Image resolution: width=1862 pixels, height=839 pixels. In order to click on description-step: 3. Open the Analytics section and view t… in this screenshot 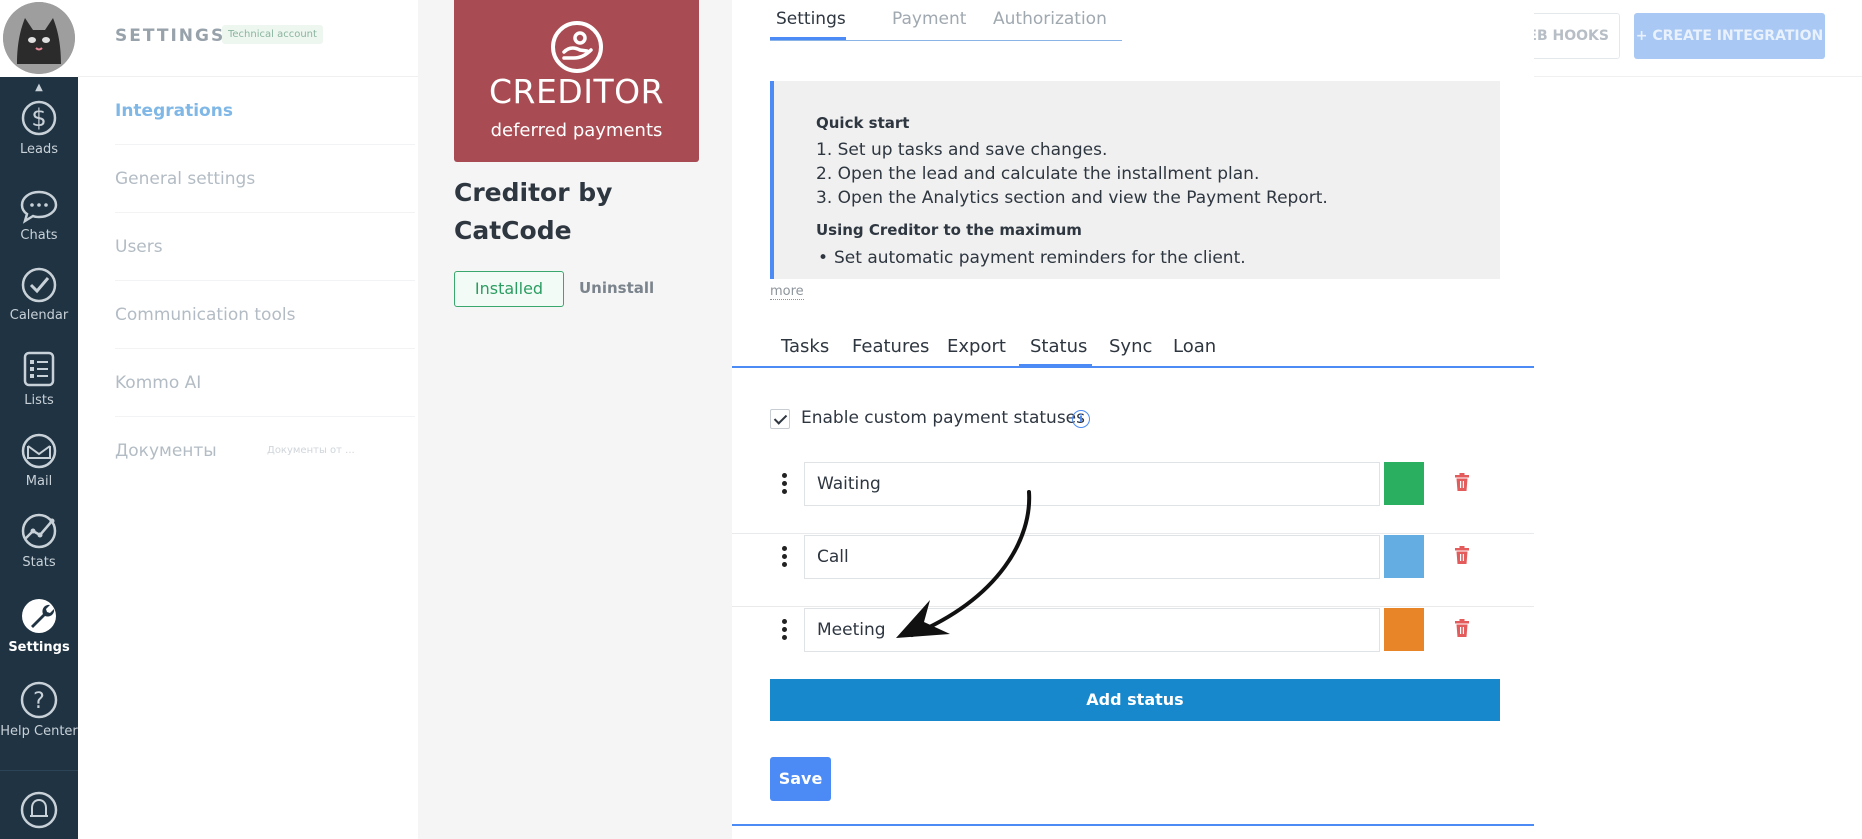, I will do `click(1072, 198)`.